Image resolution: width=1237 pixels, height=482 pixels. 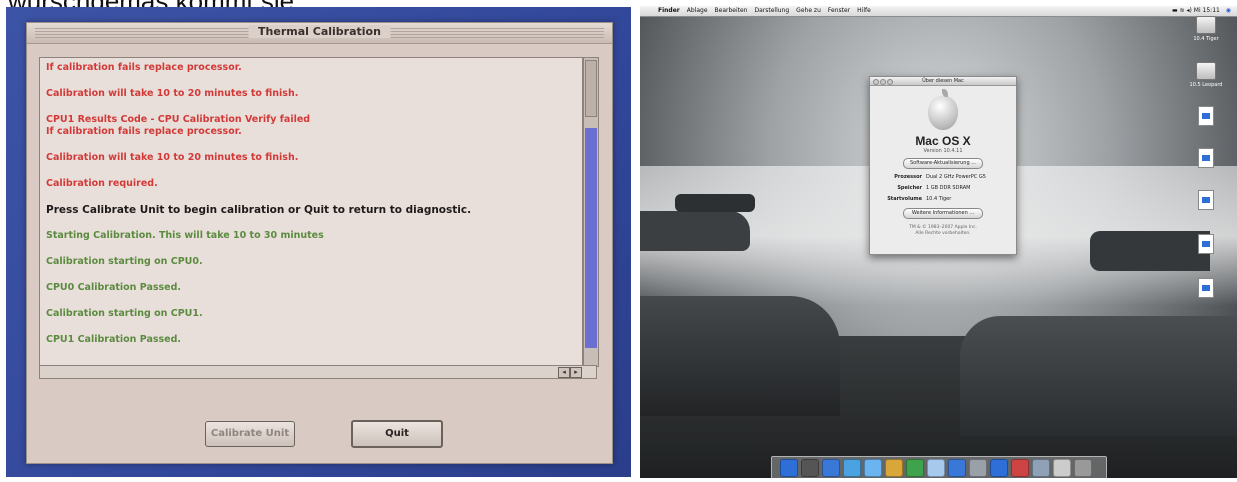 I want to click on window-controls, so click(x=883, y=83).